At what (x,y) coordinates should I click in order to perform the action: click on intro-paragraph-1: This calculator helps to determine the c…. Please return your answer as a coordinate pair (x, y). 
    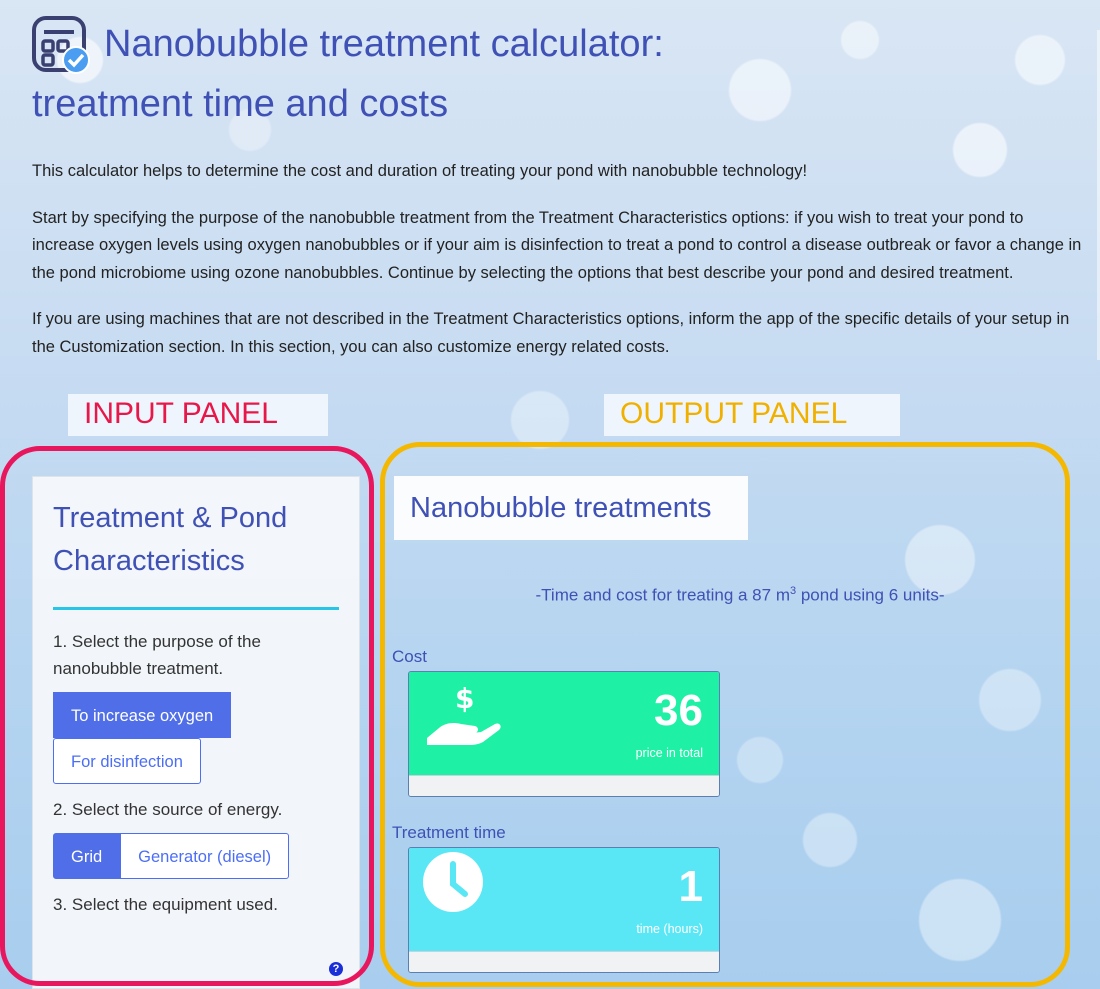
    Looking at the image, I should click on (420, 171).